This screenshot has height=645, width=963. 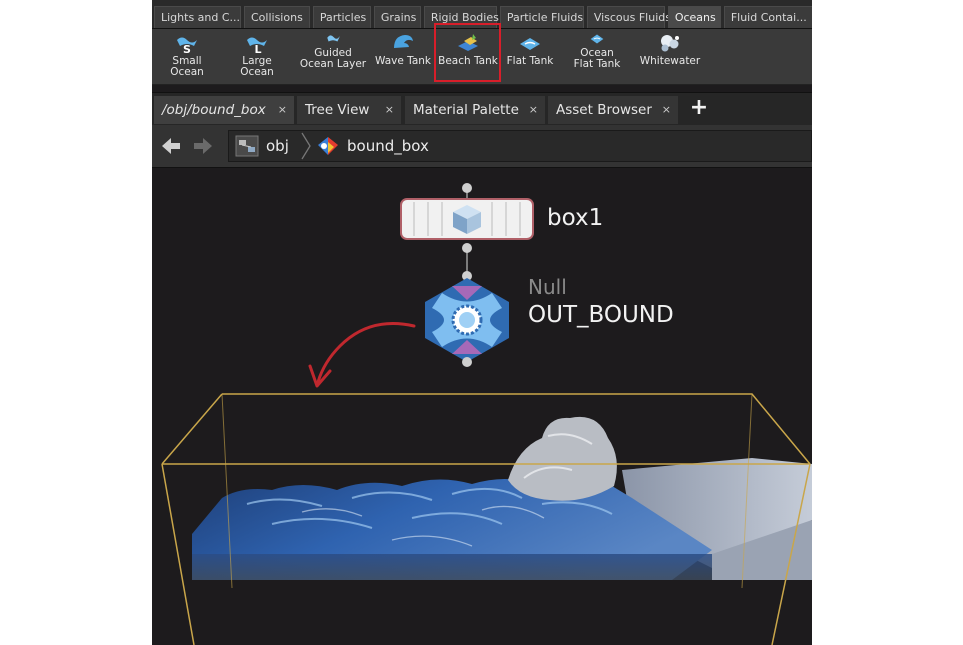 I want to click on guided-ocean-layer-tool: Guided Ocean Layer, so click(x=333, y=57).